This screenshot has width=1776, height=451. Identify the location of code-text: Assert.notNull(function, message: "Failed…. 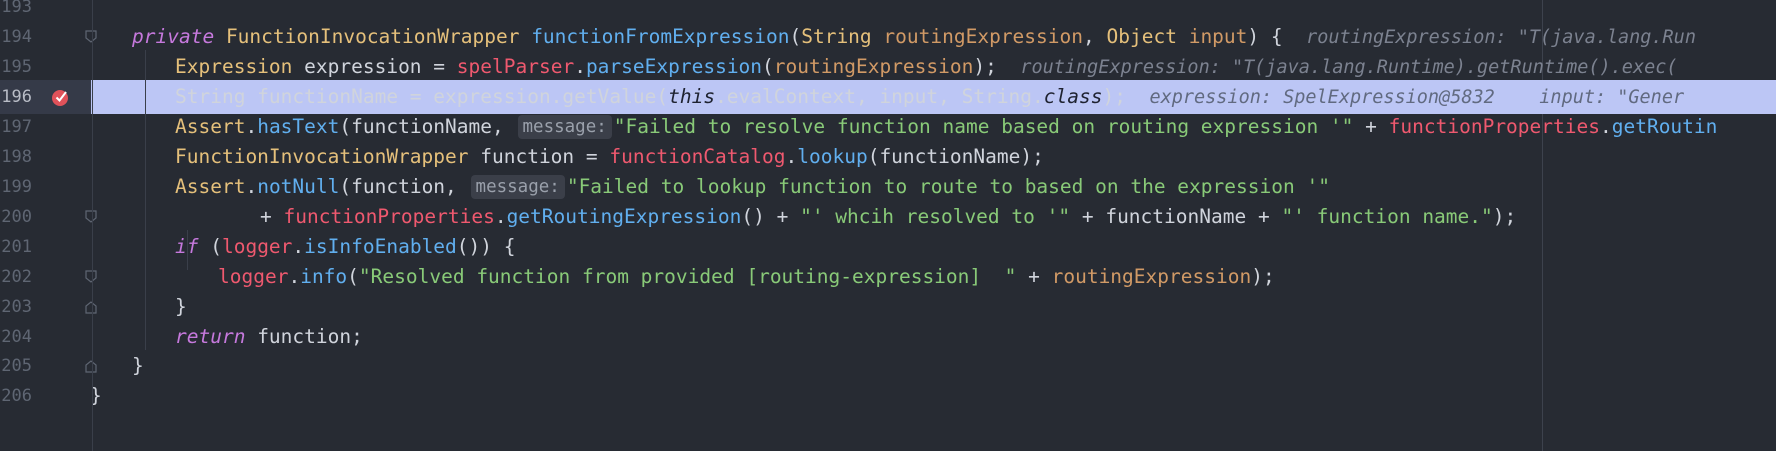
(752, 187).